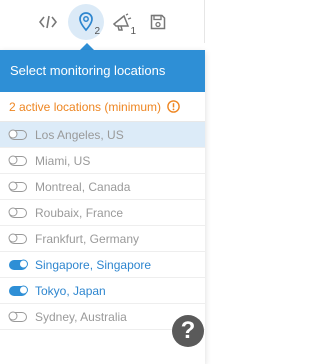 This screenshot has height=364, width=320. I want to click on save-icon, so click(158, 22).